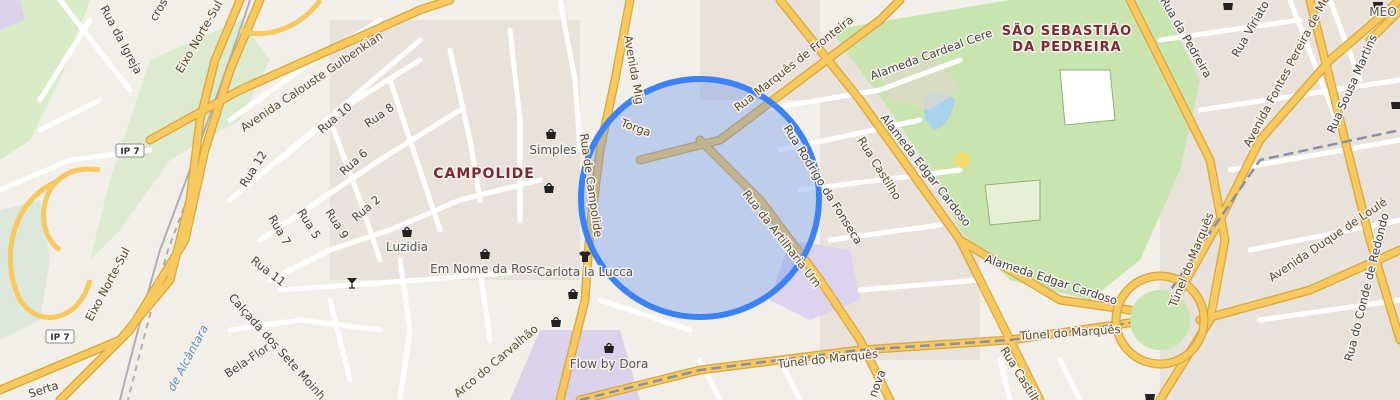 The height and width of the screenshot is (400, 1400). What do you see at coordinates (1067, 31) in the screenshot?
I see `area-label-sao-sebastiao-1: SÃO SEBASTIÃO` at bounding box center [1067, 31].